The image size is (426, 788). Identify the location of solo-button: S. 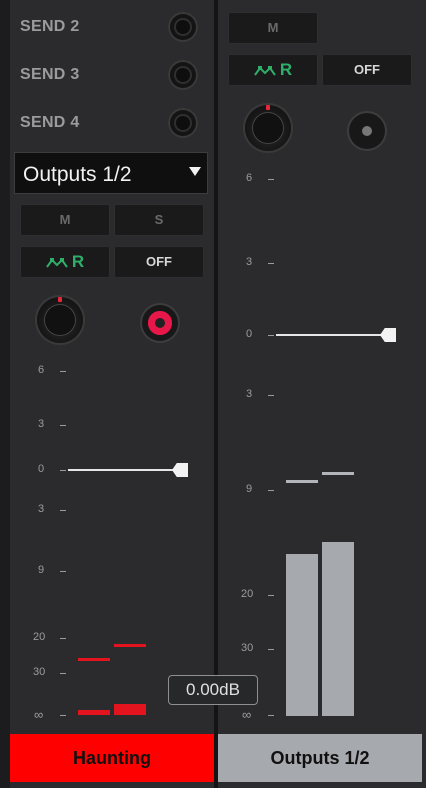
(159, 220).